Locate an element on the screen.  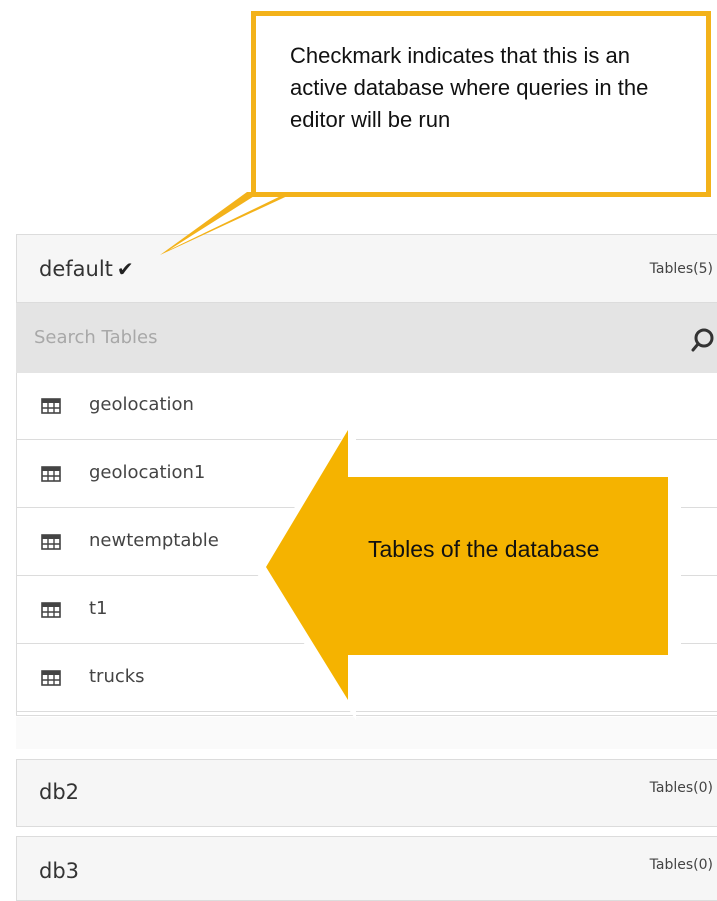
arrow-text: Tables of the database is located at coordinates (484, 549).